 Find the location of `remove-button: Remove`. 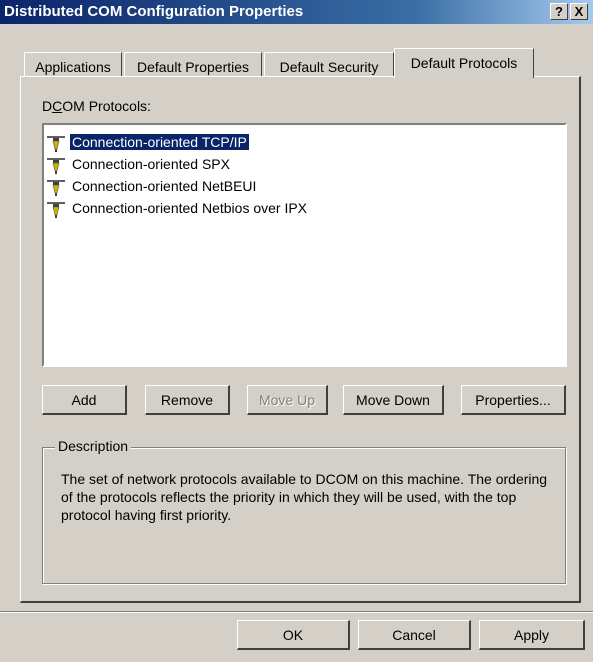

remove-button: Remove is located at coordinates (187, 400).